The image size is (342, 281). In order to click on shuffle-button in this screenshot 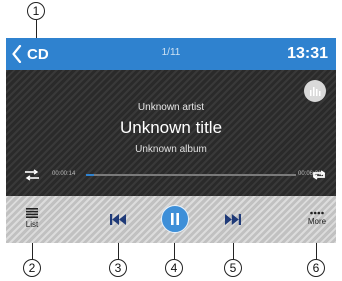, I will do `click(32, 177)`.